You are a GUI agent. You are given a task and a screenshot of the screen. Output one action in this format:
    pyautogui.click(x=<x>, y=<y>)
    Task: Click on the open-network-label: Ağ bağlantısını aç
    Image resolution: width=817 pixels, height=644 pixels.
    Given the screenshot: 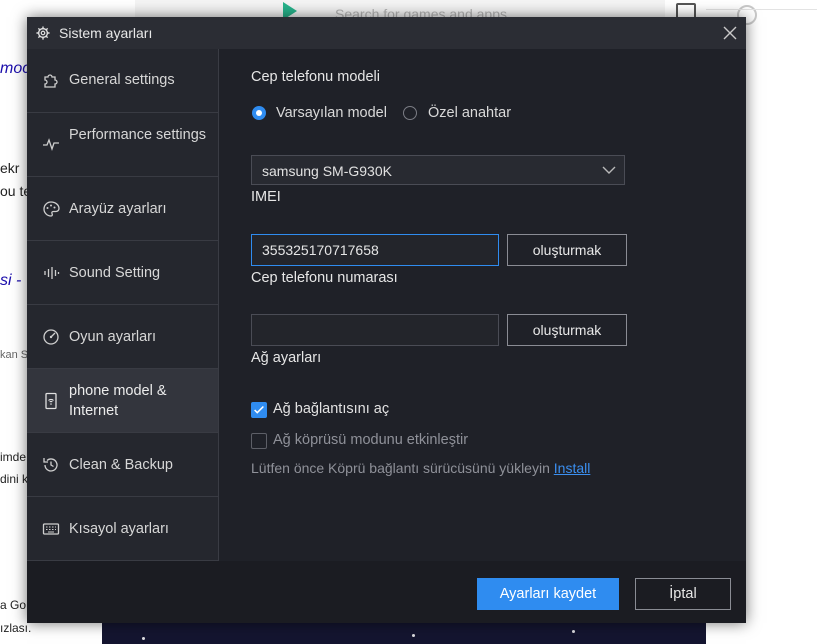 What is the action you would take?
    pyautogui.click(x=331, y=409)
    